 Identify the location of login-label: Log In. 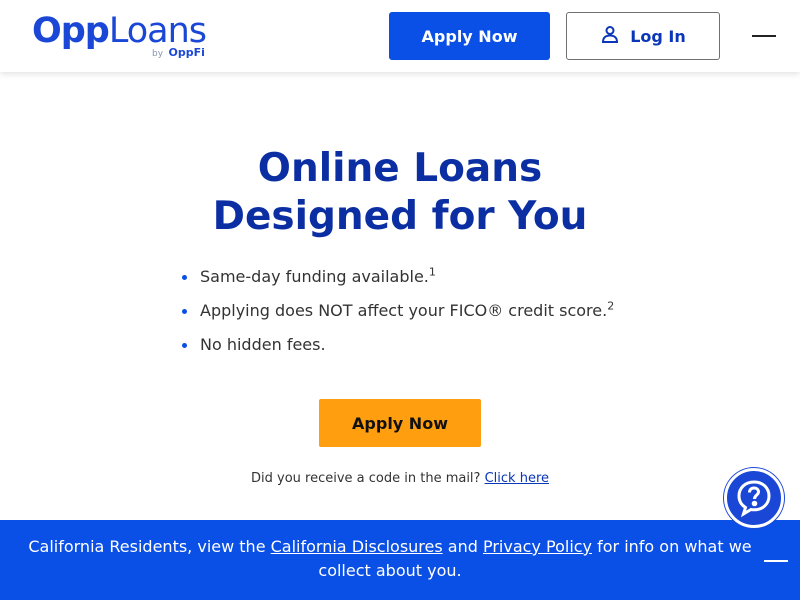
(658, 36).